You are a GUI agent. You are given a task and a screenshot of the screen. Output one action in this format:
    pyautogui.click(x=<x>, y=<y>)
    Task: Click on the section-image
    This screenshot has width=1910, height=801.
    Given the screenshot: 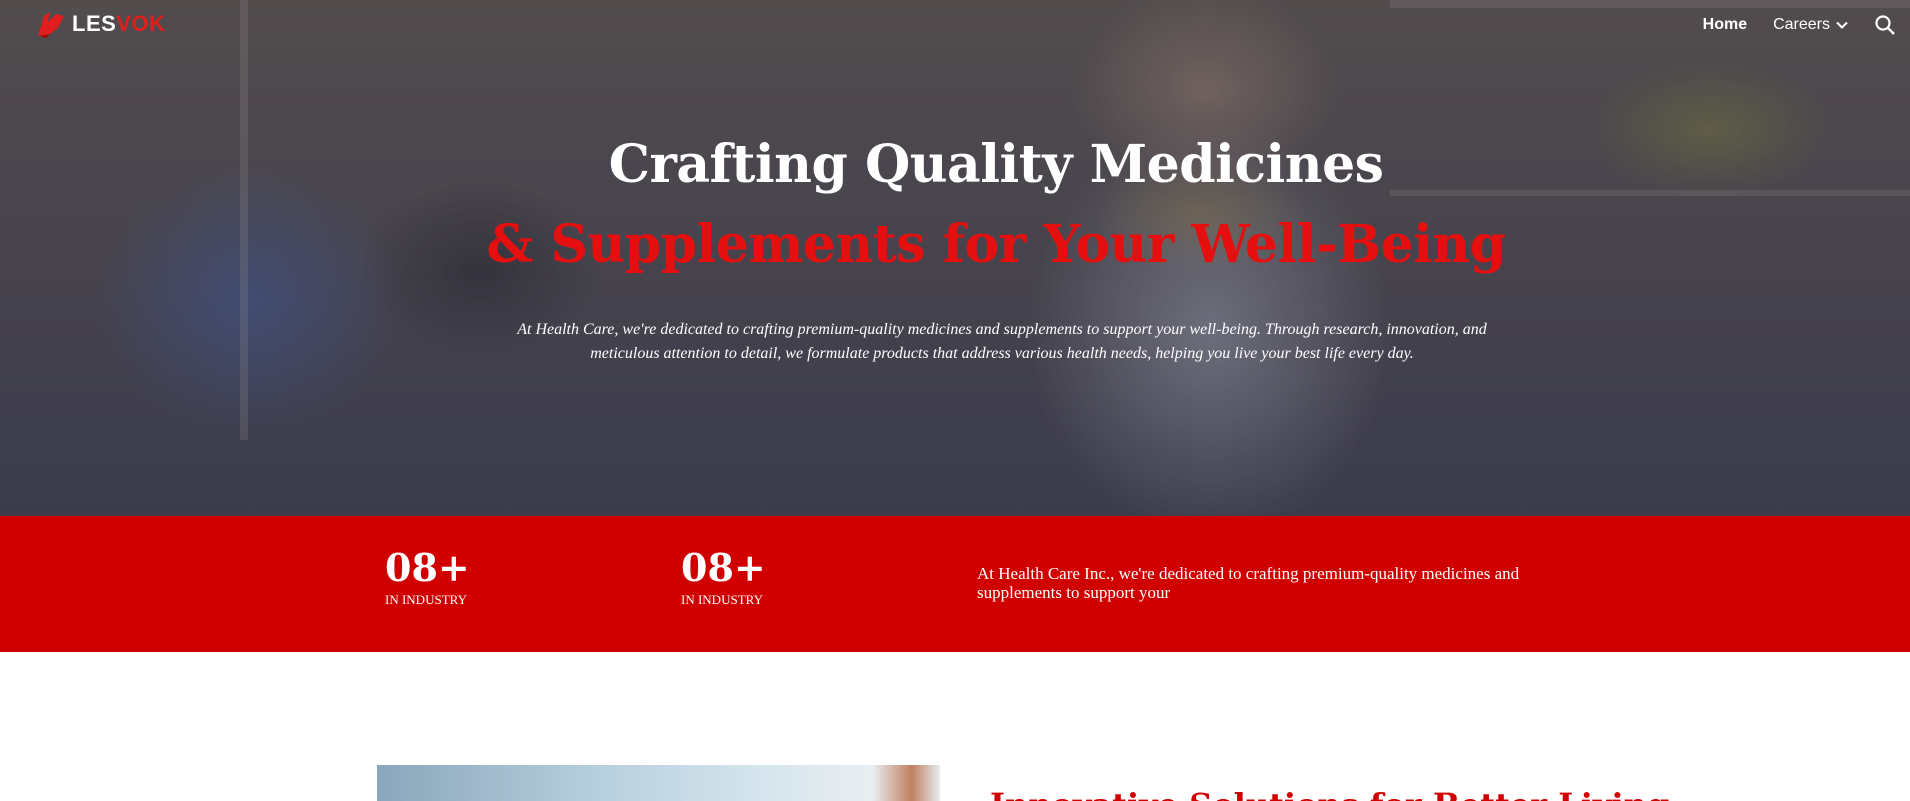 What is the action you would take?
    pyautogui.click(x=658, y=783)
    